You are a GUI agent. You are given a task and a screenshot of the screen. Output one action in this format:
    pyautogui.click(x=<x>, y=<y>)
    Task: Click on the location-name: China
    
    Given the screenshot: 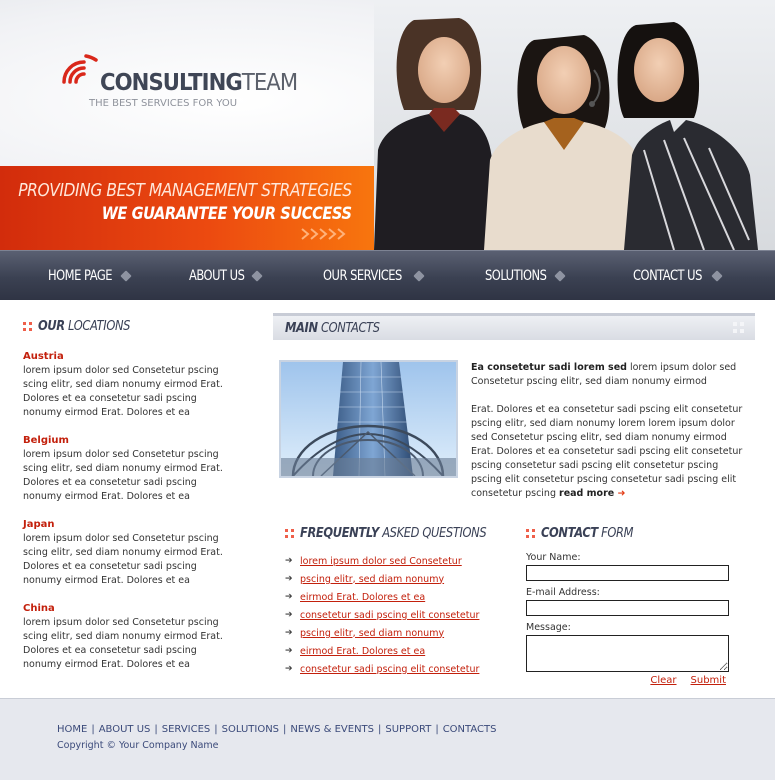 What is the action you would take?
    pyautogui.click(x=39, y=608)
    